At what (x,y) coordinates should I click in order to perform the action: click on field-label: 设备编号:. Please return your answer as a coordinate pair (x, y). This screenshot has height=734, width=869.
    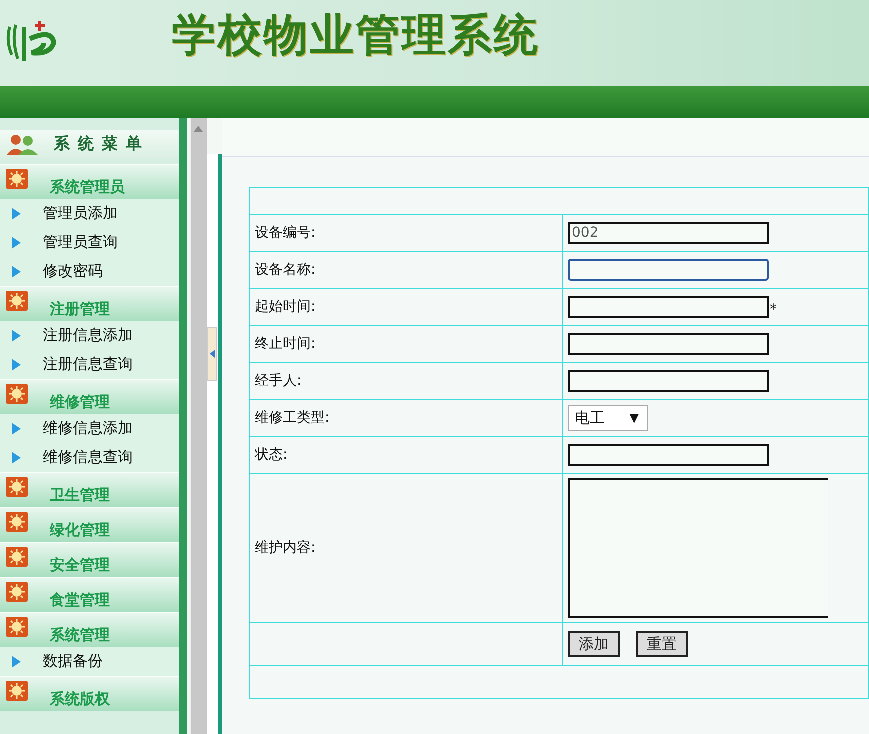
    Looking at the image, I should click on (285, 233).